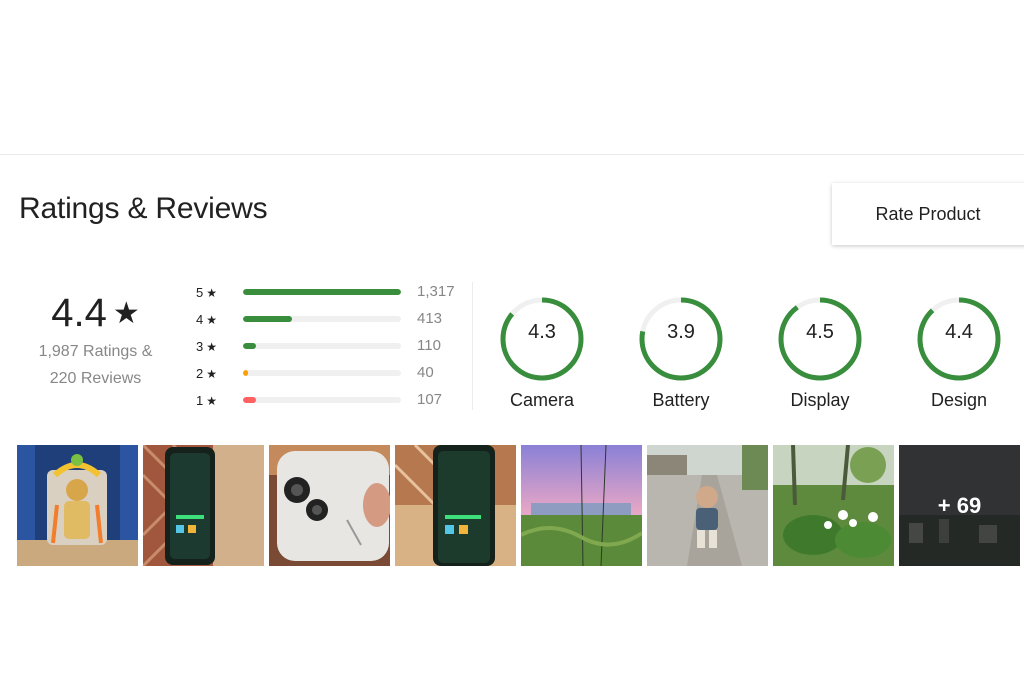  I want to click on star-level: 2 ★, so click(206, 373).